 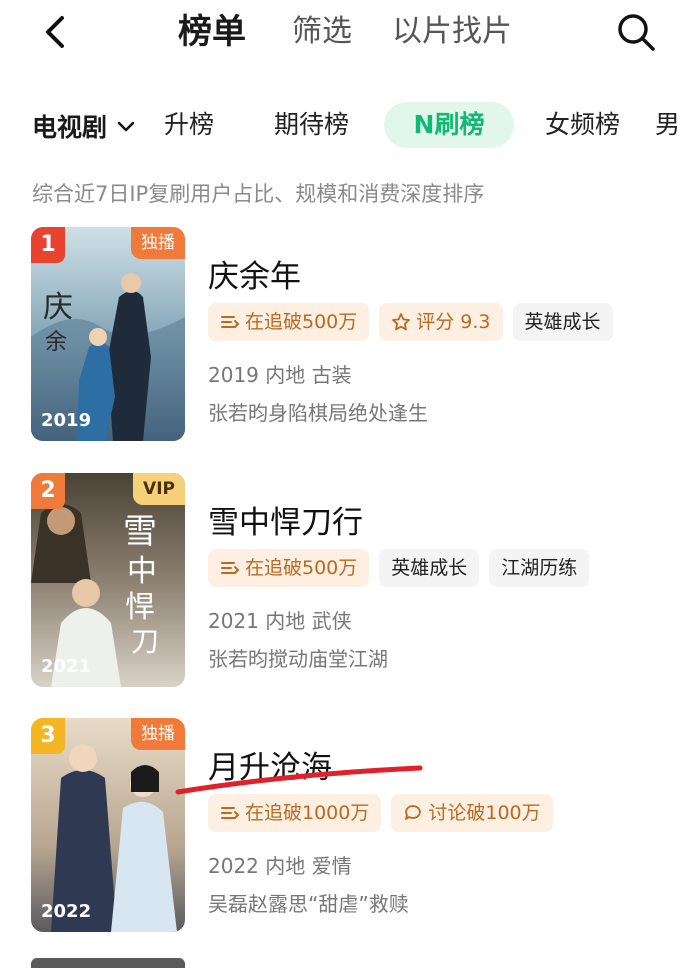 I want to click on svg-text: 雪, so click(x=140, y=532).